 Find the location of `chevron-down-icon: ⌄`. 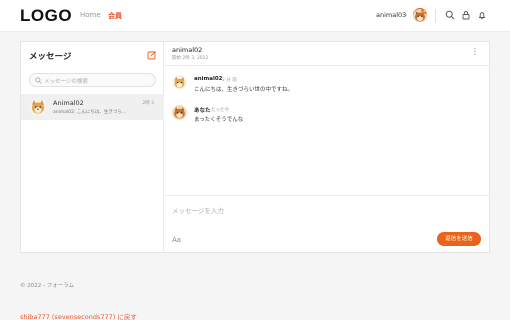

chevron-down-icon: ⌄ is located at coordinates (405, 14).